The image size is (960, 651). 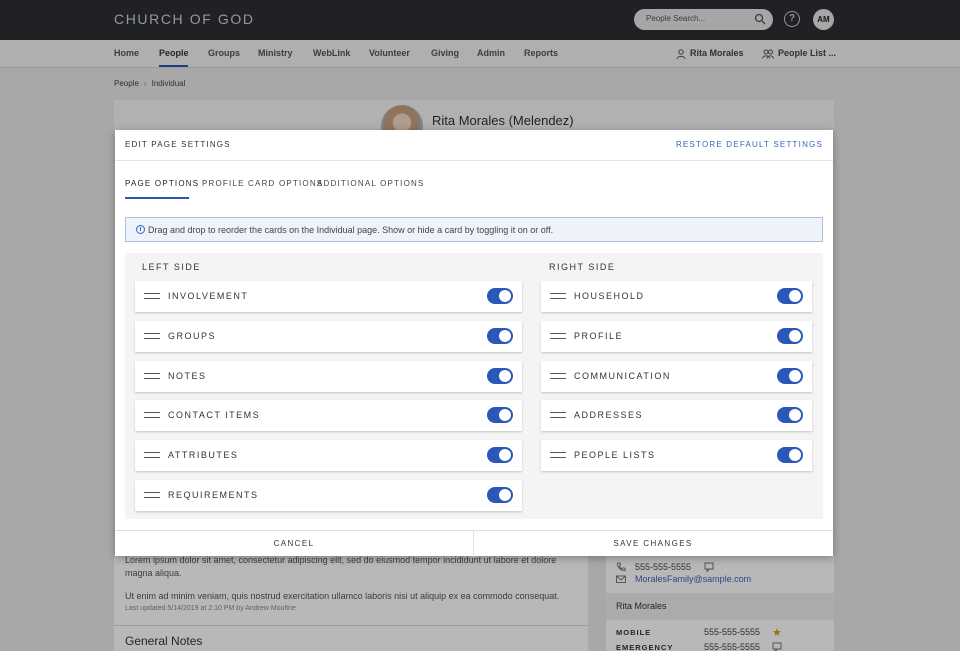 I want to click on right-side-heading: RIGHT SIDE, so click(x=582, y=267).